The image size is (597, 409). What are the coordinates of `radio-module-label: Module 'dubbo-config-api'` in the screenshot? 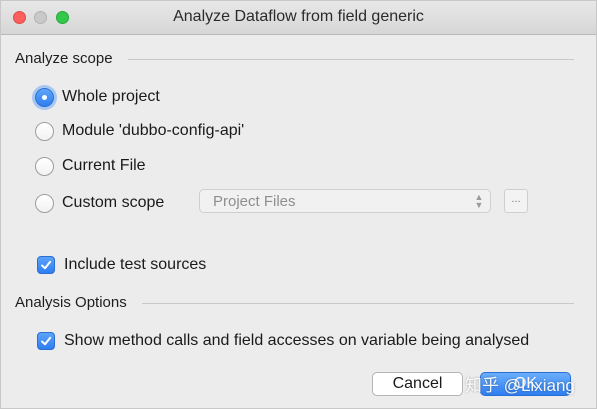 It's located at (153, 130).